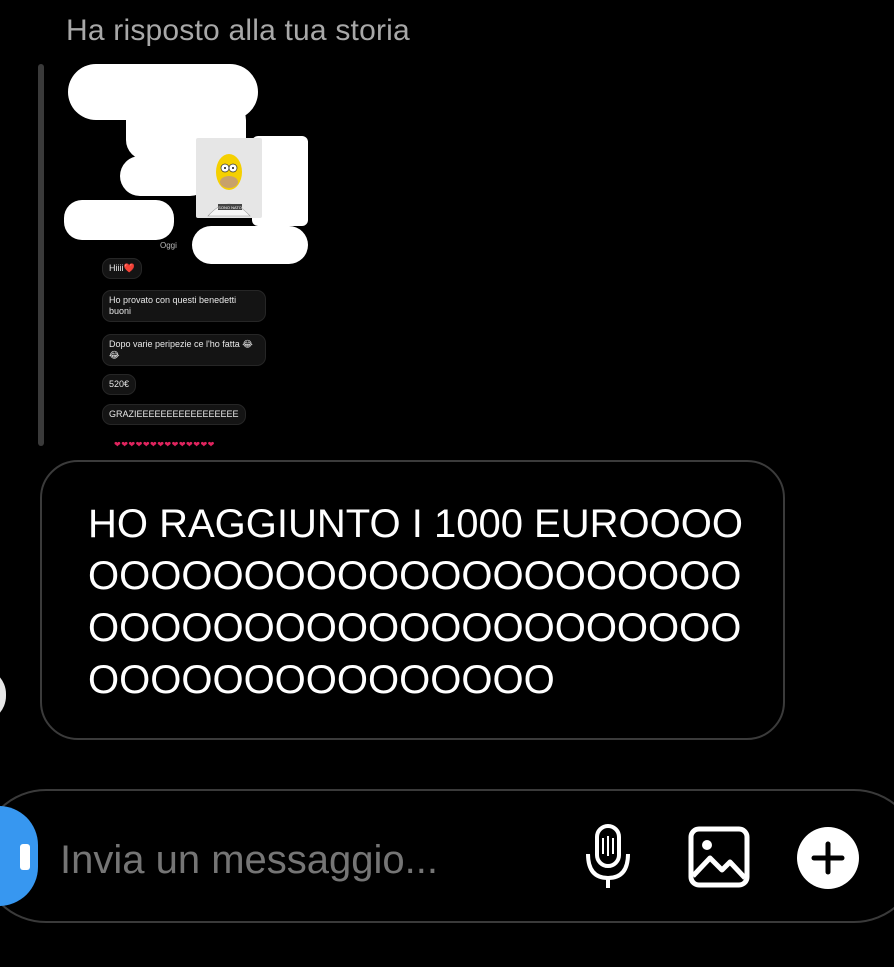  Describe the element at coordinates (122, 268) in the screenshot. I see `story-message: Hiiii❤️` at that location.